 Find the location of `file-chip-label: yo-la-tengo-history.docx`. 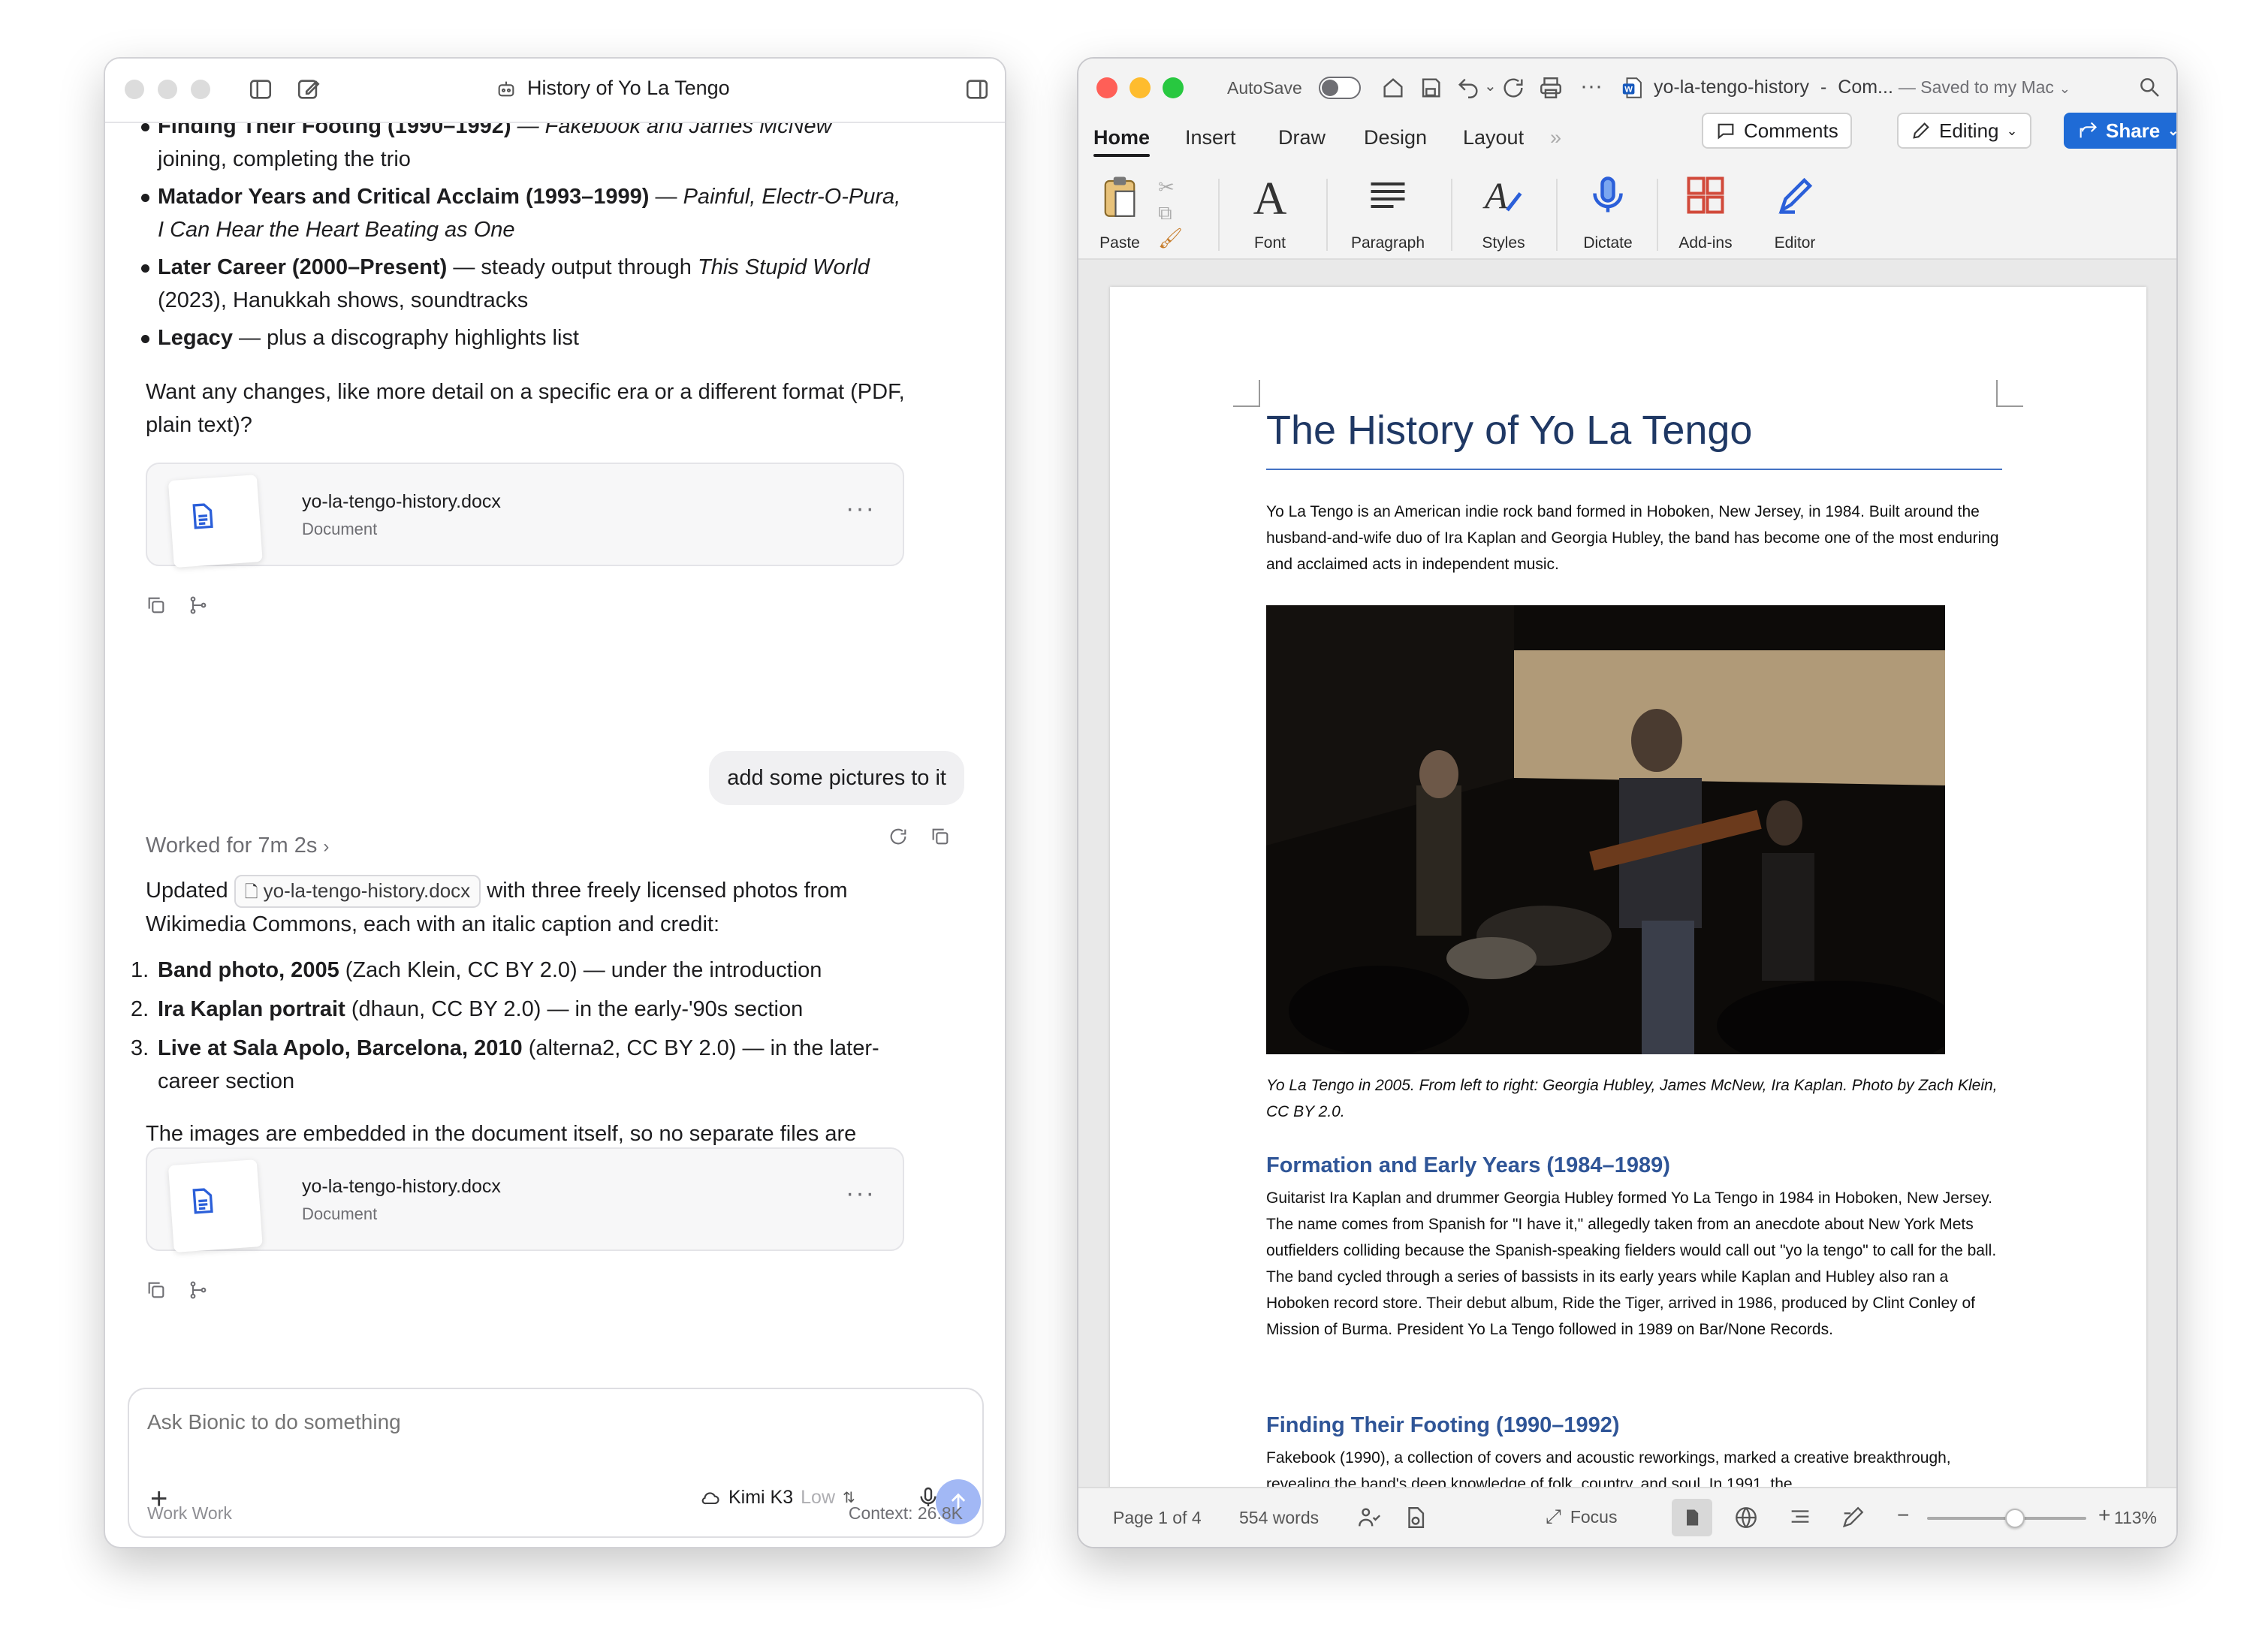

file-chip-label: yo-la-tengo-history.docx is located at coordinates (367, 890).